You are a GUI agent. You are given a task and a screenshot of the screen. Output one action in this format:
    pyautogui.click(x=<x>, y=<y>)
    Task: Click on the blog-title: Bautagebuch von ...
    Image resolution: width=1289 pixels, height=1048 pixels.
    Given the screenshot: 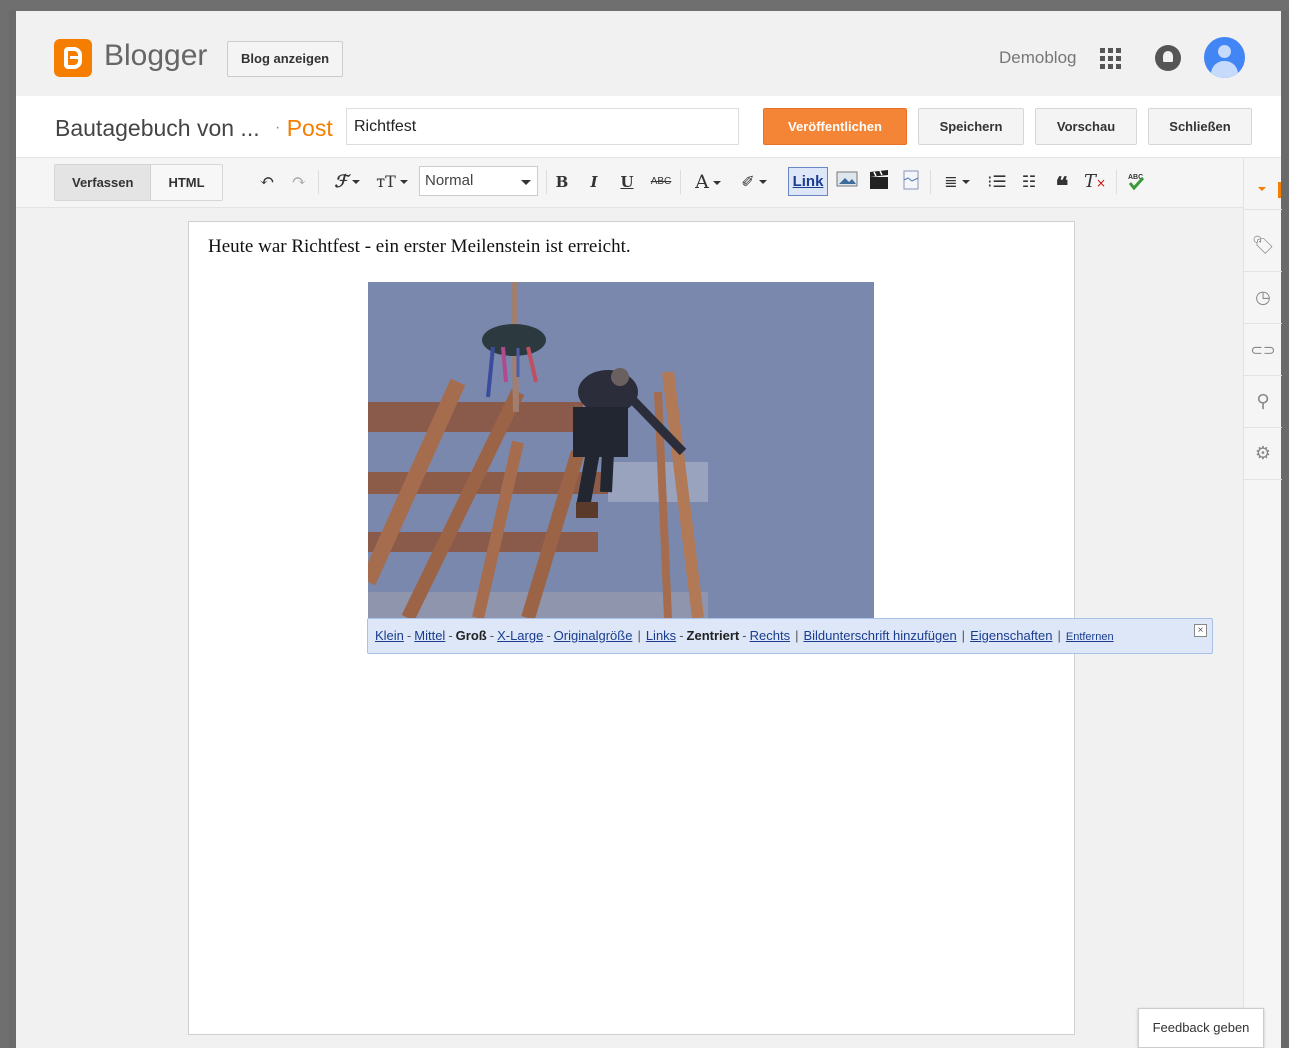 What is the action you would take?
    pyautogui.click(x=157, y=128)
    